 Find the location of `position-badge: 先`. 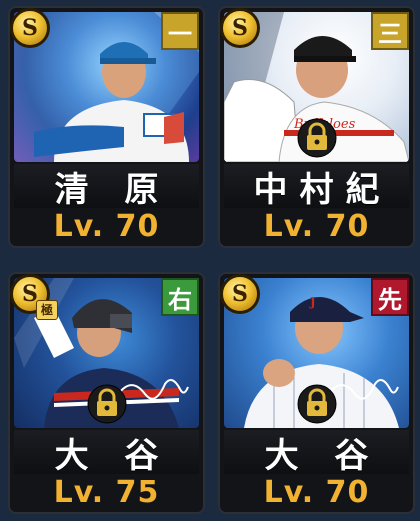

position-badge: 先 is located at coordinates (390, 297).